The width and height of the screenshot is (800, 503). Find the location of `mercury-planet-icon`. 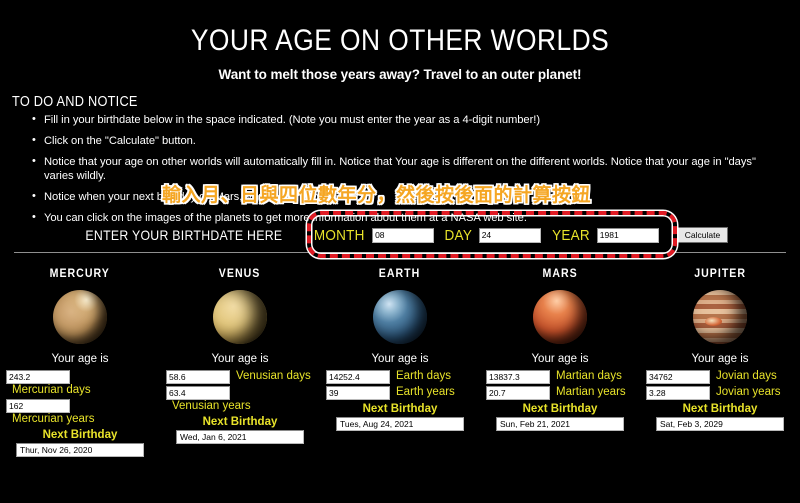

mercury-planet-icon is located at coordinates (80, 317).